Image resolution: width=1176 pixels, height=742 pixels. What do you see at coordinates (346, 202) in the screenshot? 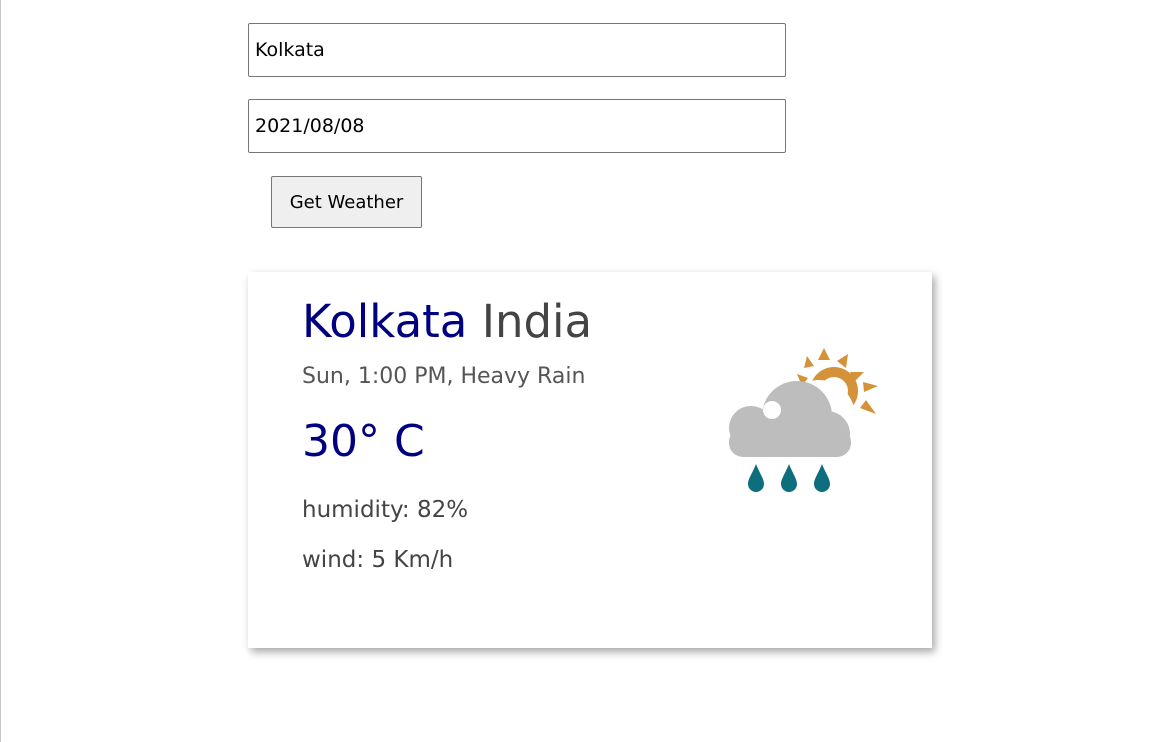
I see `get-weather-button: Get Weather` at bounding box center [346, 202].